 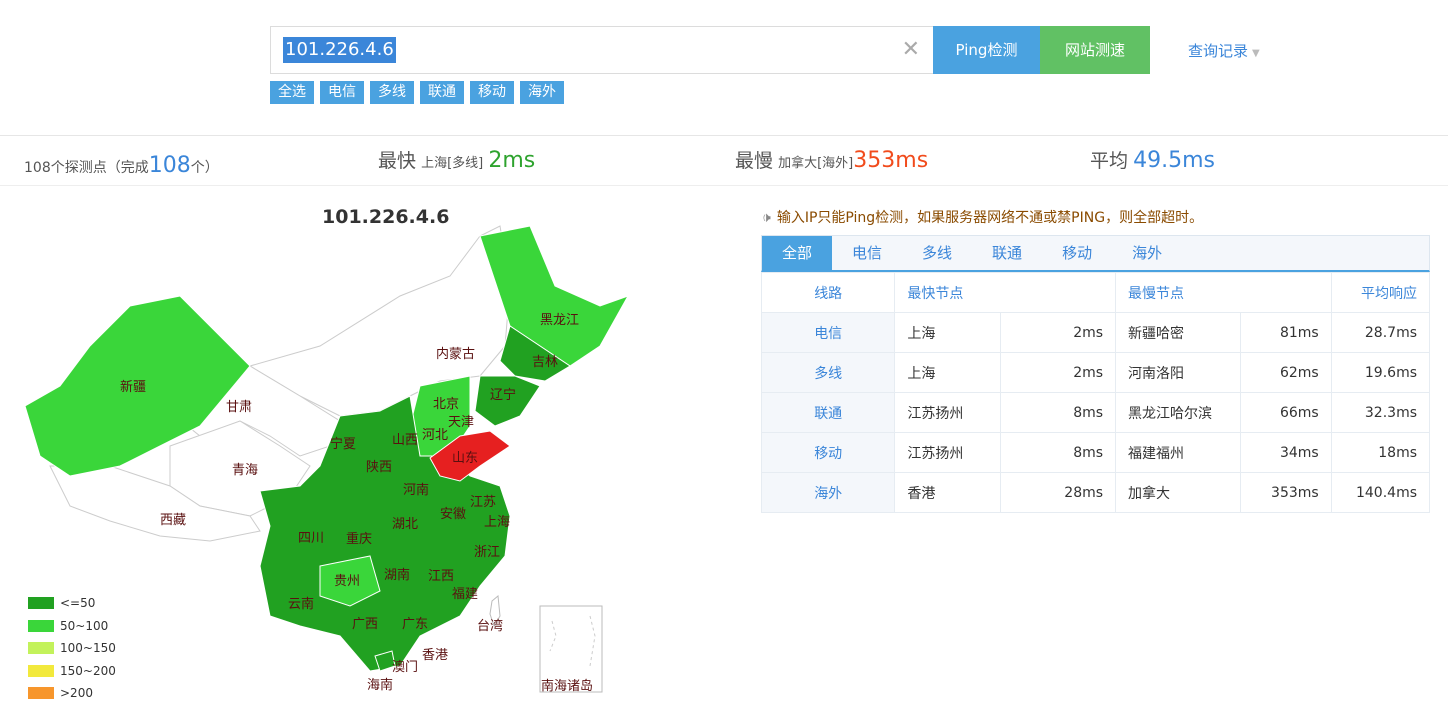 I want to click on probe-count: 108个探测点（完成108个）, so click(x=121, y=165).